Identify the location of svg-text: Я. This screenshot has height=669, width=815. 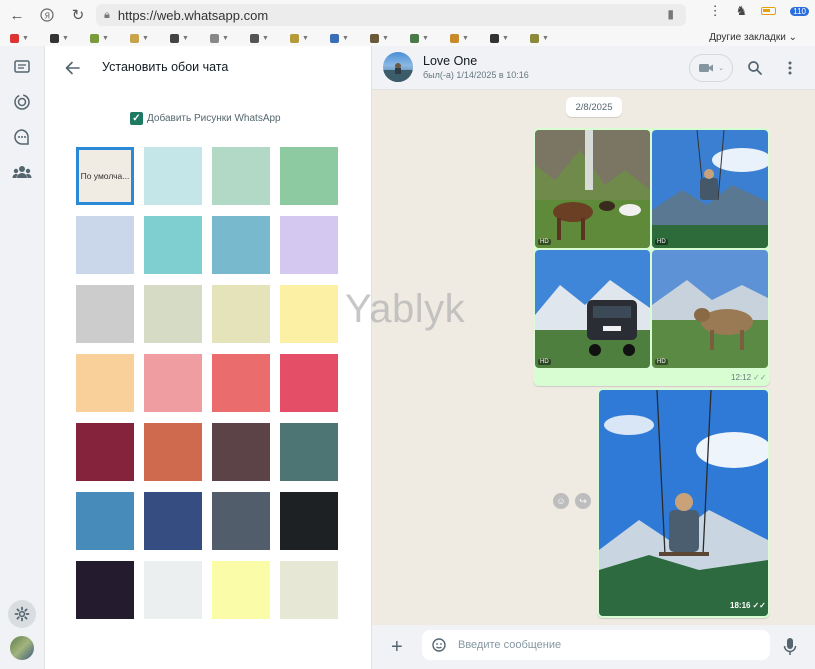
(48, 16).